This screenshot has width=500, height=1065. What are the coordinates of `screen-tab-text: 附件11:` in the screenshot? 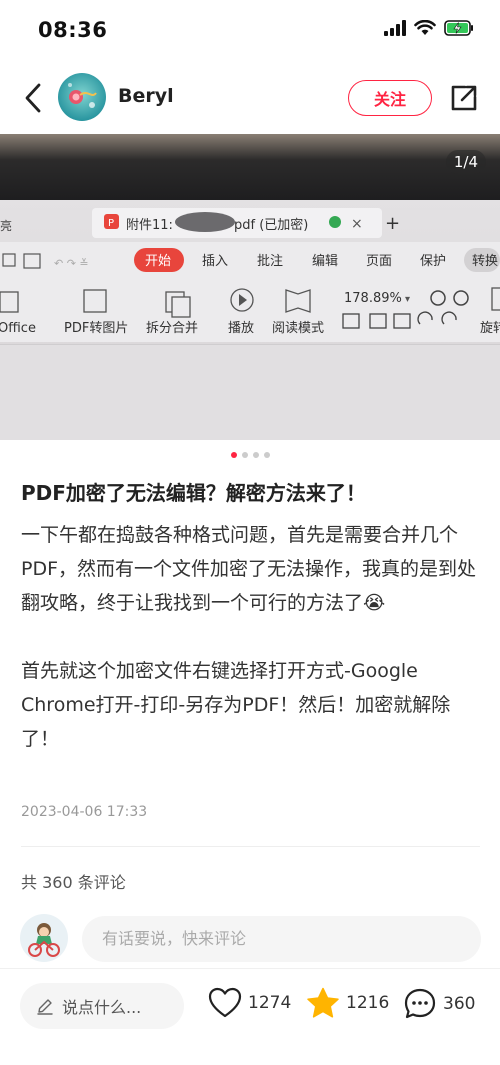 It's located at (149, 225).